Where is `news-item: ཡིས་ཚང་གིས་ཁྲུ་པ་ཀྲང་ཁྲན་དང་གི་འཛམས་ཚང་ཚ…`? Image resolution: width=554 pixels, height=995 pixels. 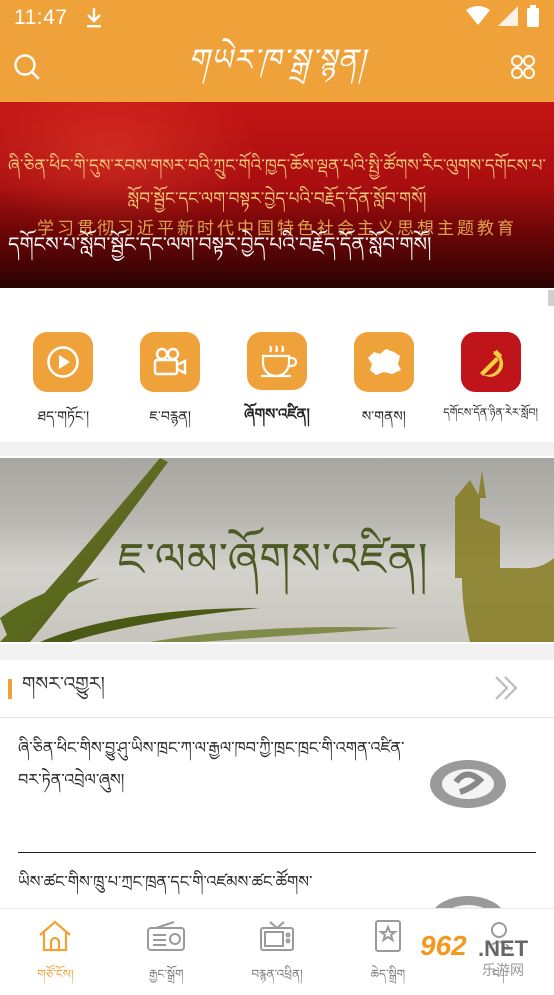
news-item: ཡིས་ཚང་གིས་ཁྲུ་པ་ཀྲང་ཁྲན་དང་གི་འཛམས་ཚང་ཚ… is located at coordinates (277, 884).